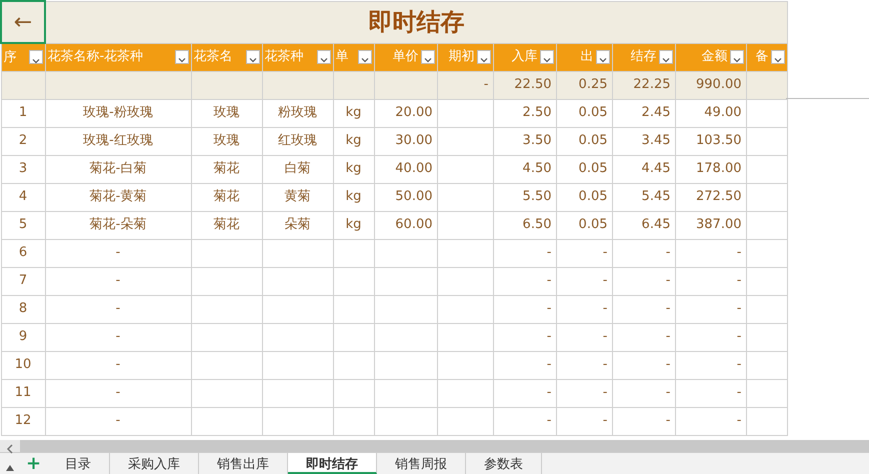  I want to click on table-cell: 22.25, so click(651, 84).